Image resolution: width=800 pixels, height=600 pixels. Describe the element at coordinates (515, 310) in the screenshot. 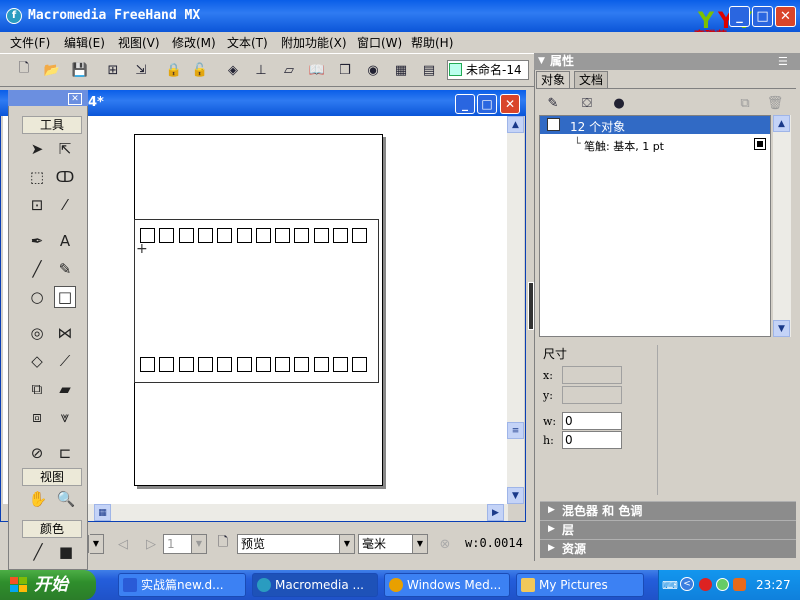

I see `vertical-scrollbar: ▲ ≡ ▼` at that location.